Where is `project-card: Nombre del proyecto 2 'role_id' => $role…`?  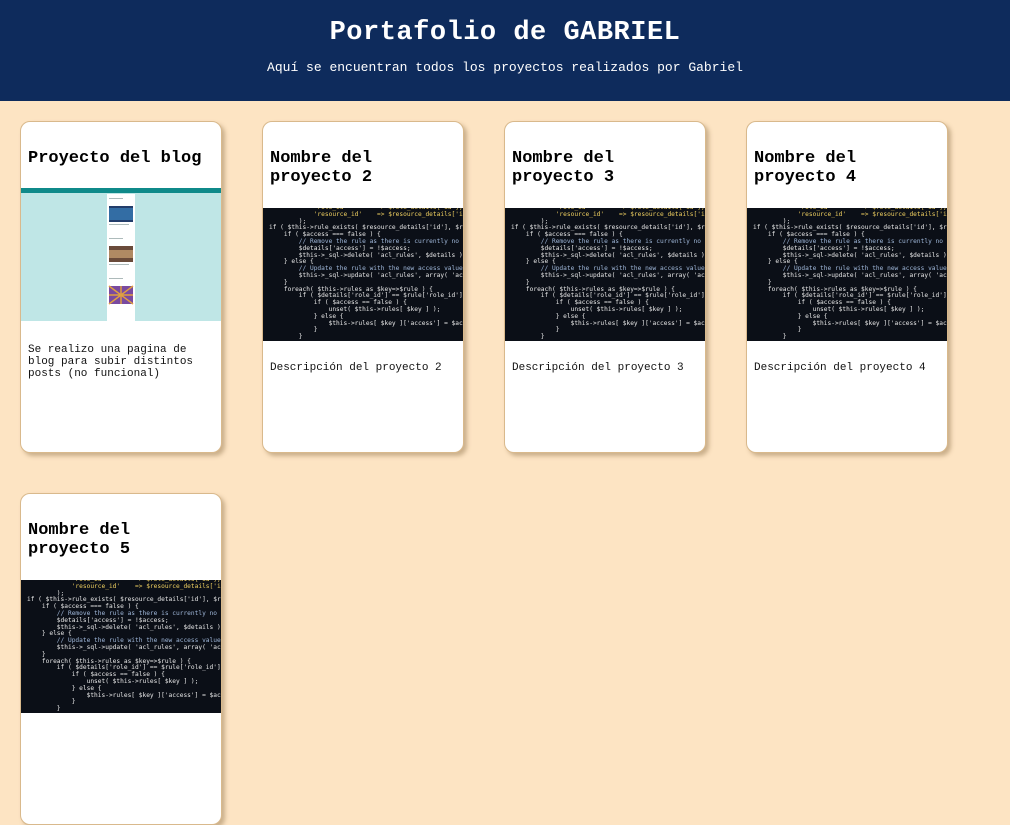
project-card: Nombre del proyecto 2 'role_id' => $role… is located at coordinates (363, 287).